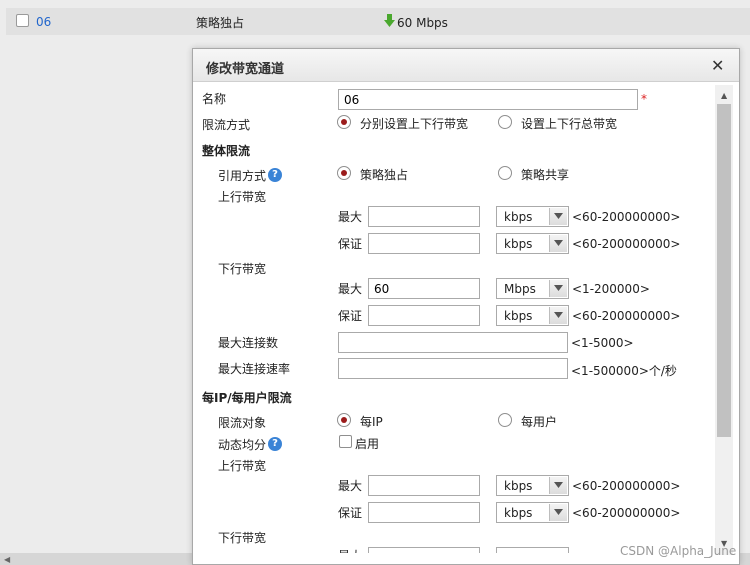  What do you see at coordinates (242, 466) in the screenshot?
I see `per-ip-up-bandwidth-label: 上行带宽` at bounding box center [242, 466].